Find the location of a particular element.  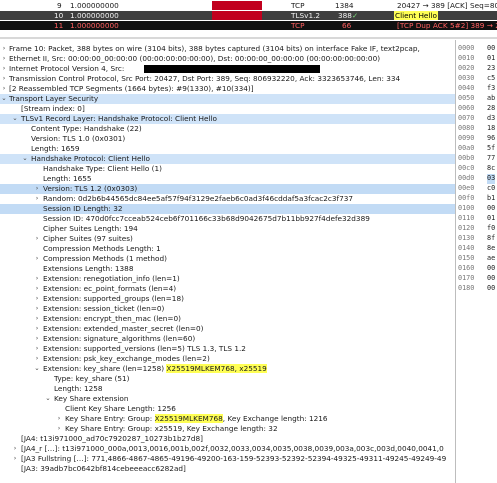

tree-leaf: Length: 1655 is located at coordinates (227, 179).